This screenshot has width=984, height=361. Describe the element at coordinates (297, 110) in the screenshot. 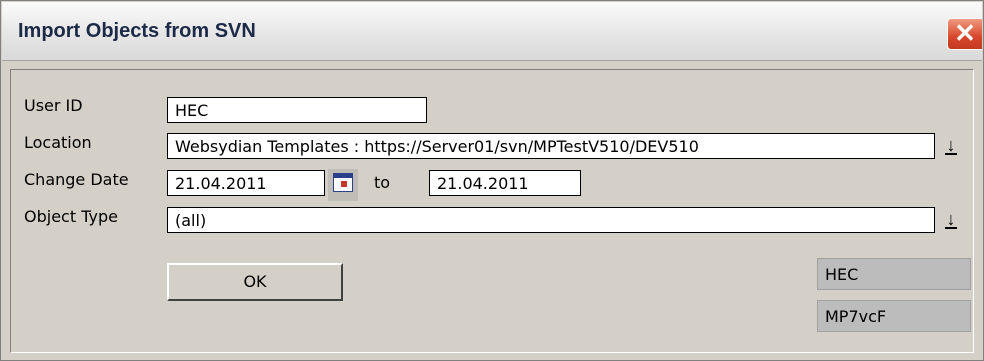

I see `user-id-field: HEC` at that location.